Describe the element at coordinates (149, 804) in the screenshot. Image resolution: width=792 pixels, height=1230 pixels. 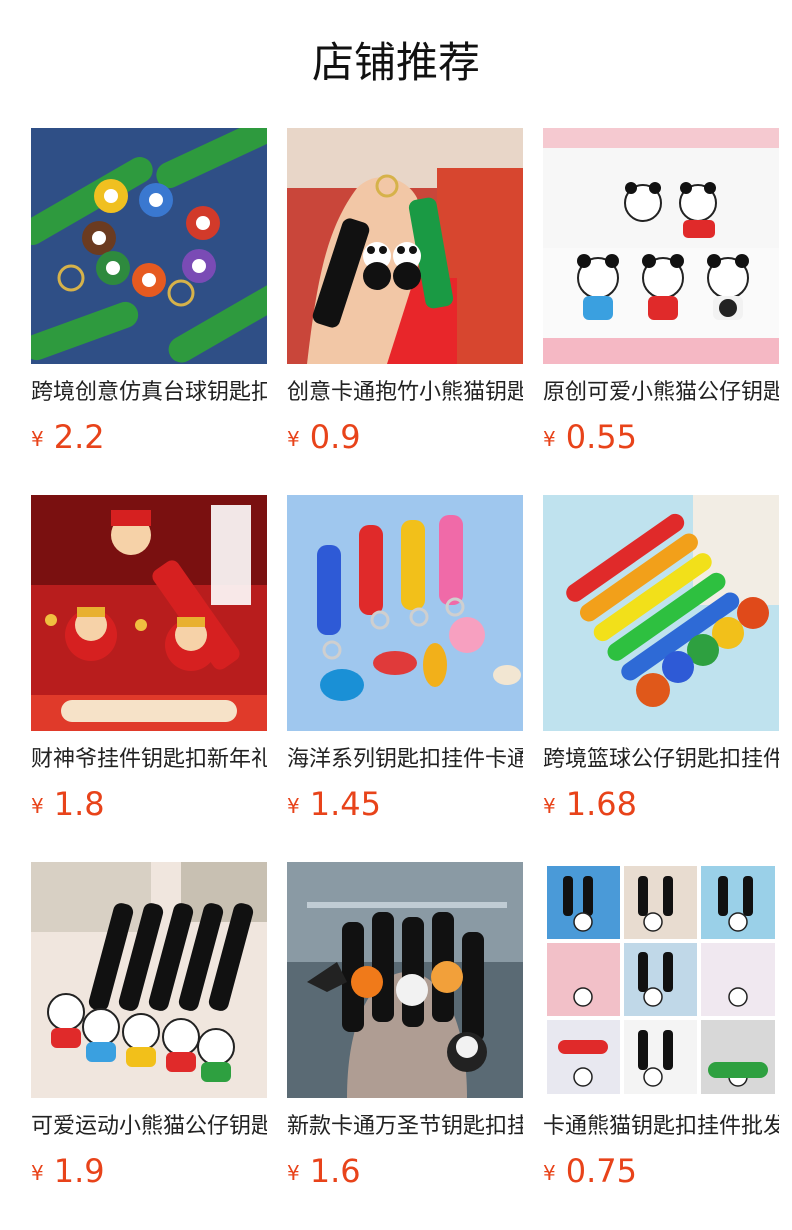
I see `product-price: ¥1.8` at that location.